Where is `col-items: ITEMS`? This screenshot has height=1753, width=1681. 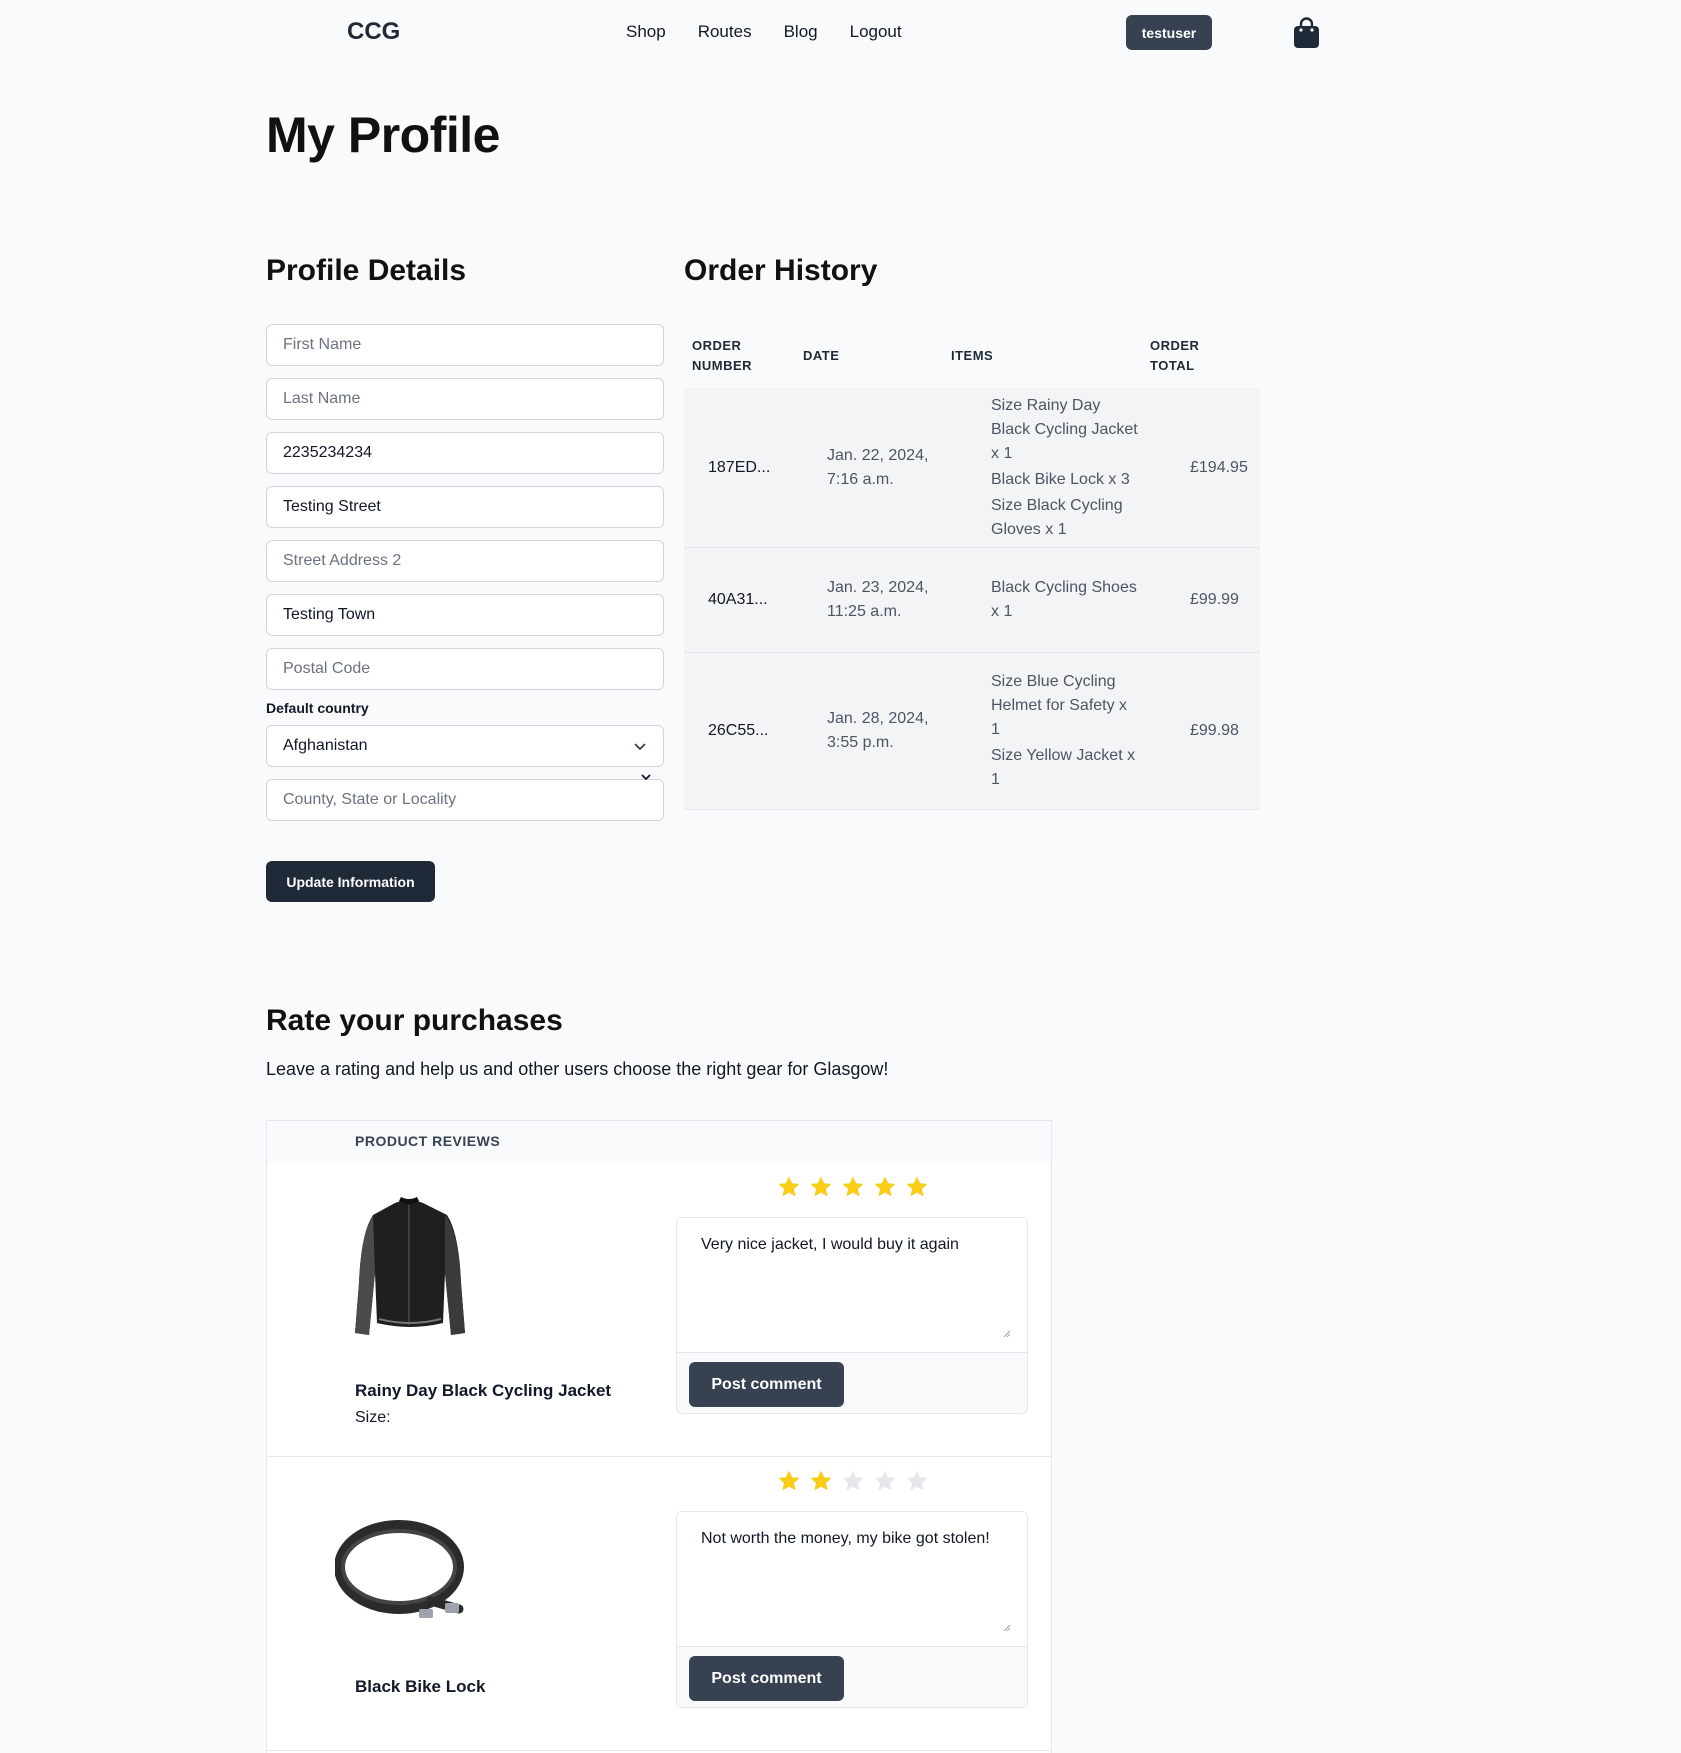 col-items: ITEMS is located at coordinates (972, 355).